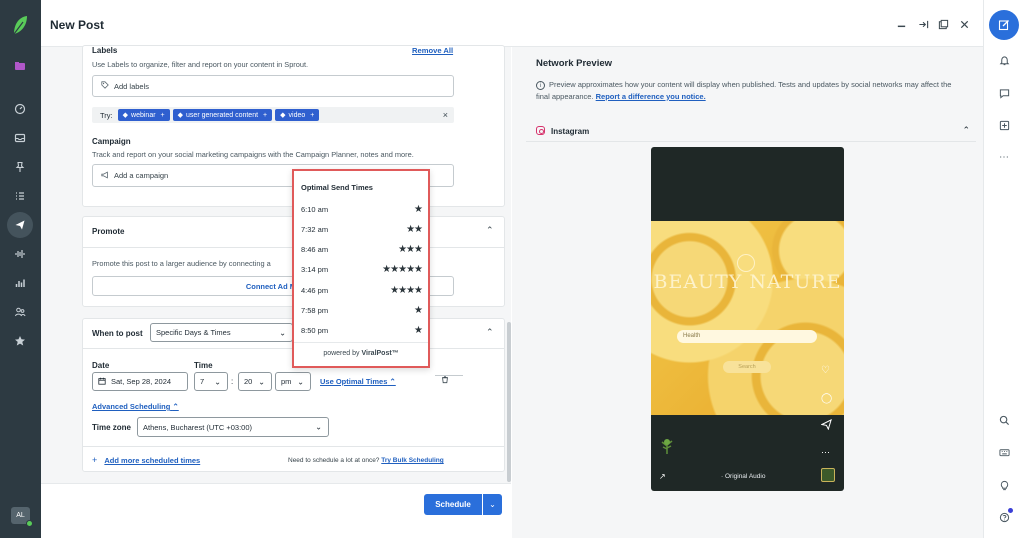 The width and height of the screenshot is (1024, 538). Describe the element at coordinates (105, 50) in the screenshot. I see `labels-title: Labels` at that location.